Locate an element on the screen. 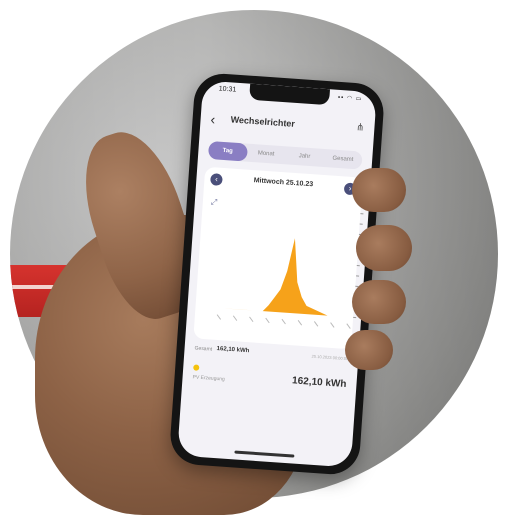  status-icons: ▪▪ ◠ ▭ is located at coordinates (350, 98).